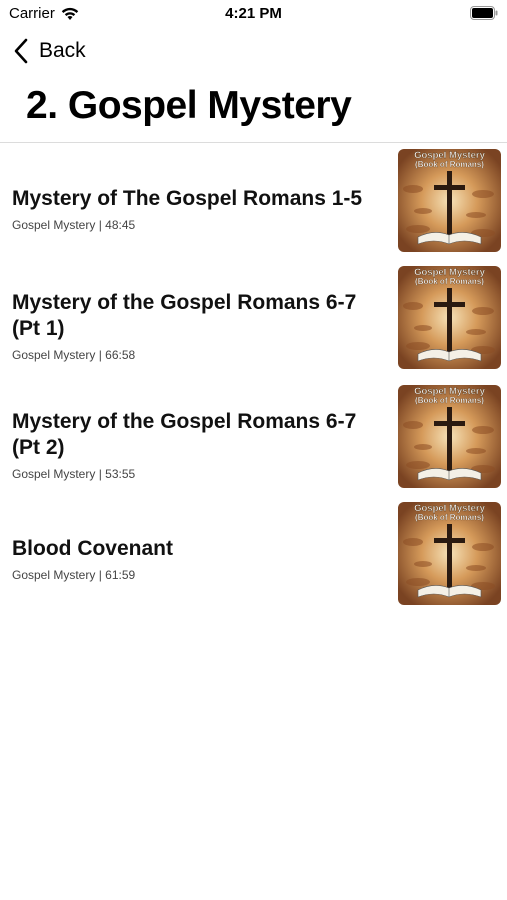  I want to click on episode-title: Blood Covenant, so click(92, 548).